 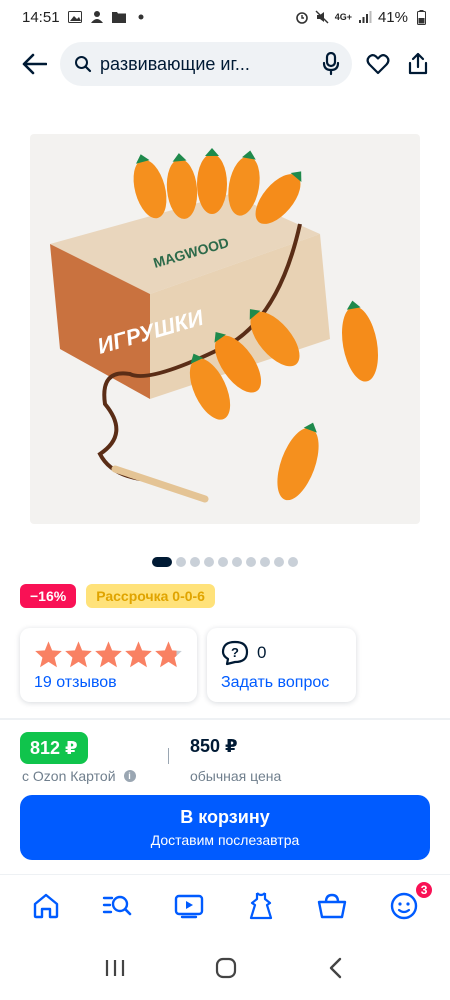 What do you see at coordinates (54, 748) in the screenshot?
I see `ozon-card-price: 812 ₽` at bounding box center [54, 748].